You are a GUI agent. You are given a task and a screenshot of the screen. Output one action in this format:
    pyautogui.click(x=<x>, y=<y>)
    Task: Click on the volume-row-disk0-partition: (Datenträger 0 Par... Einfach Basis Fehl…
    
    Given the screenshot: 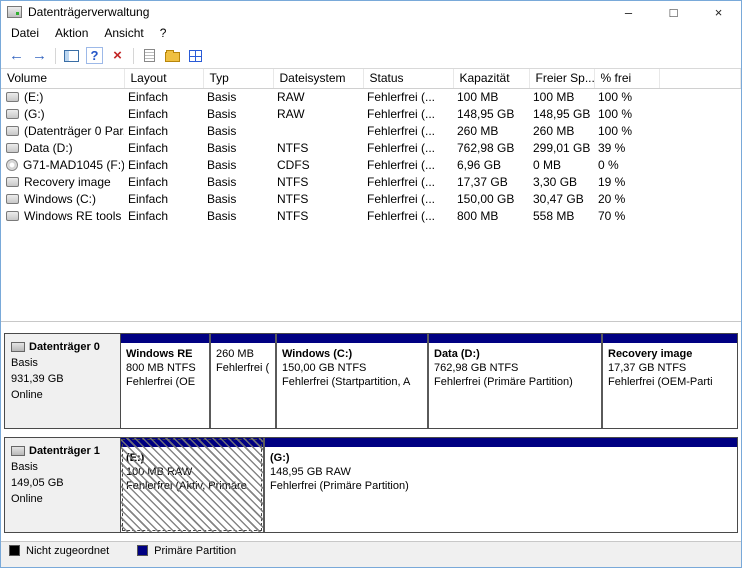 What is the action you would take?
    pyautogui.click(x=371, y=131)
    